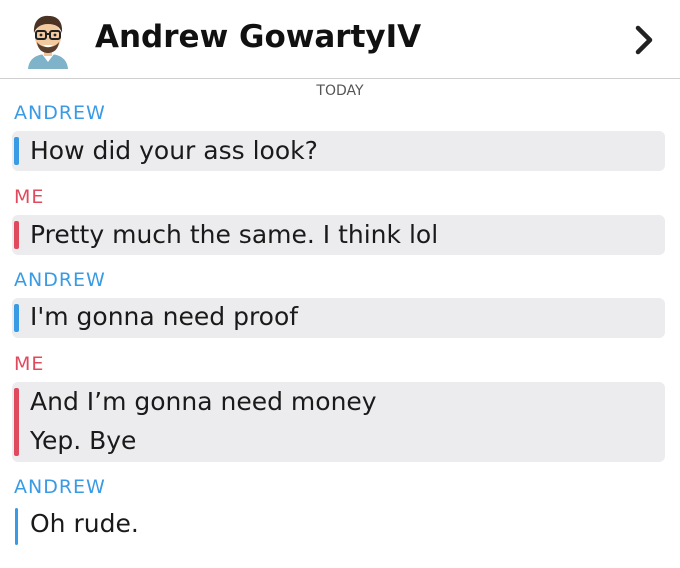  I want to click on message-bubble: Oh rude., so click(338, 525).